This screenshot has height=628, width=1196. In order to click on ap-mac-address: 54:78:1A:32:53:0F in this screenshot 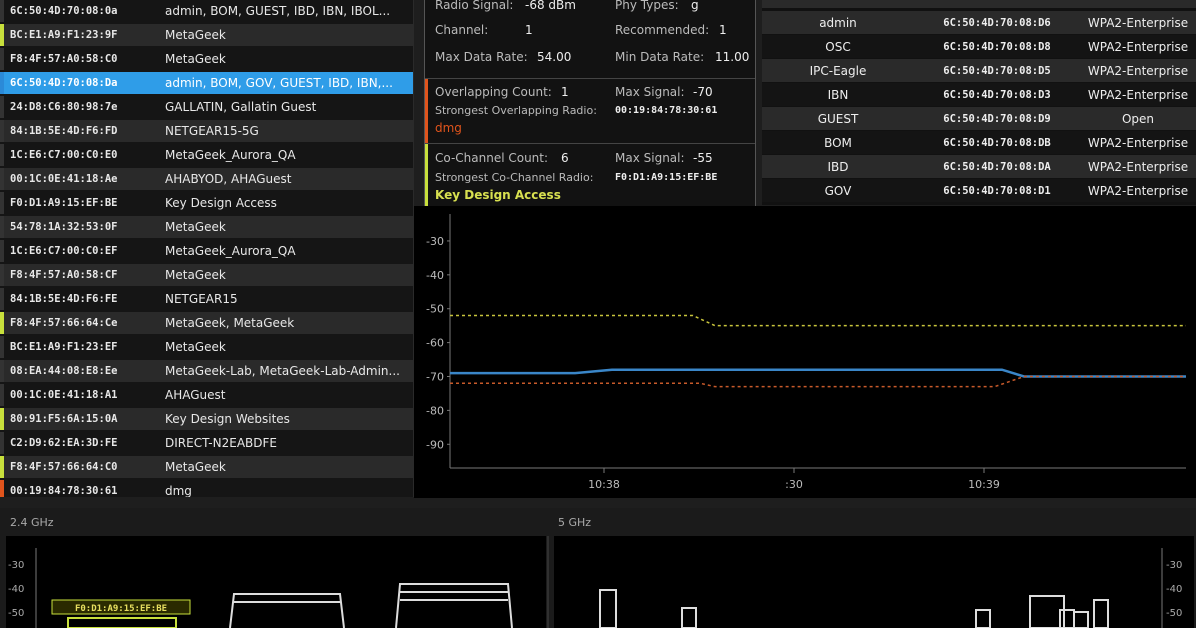, I will do `click(64, 227)`.